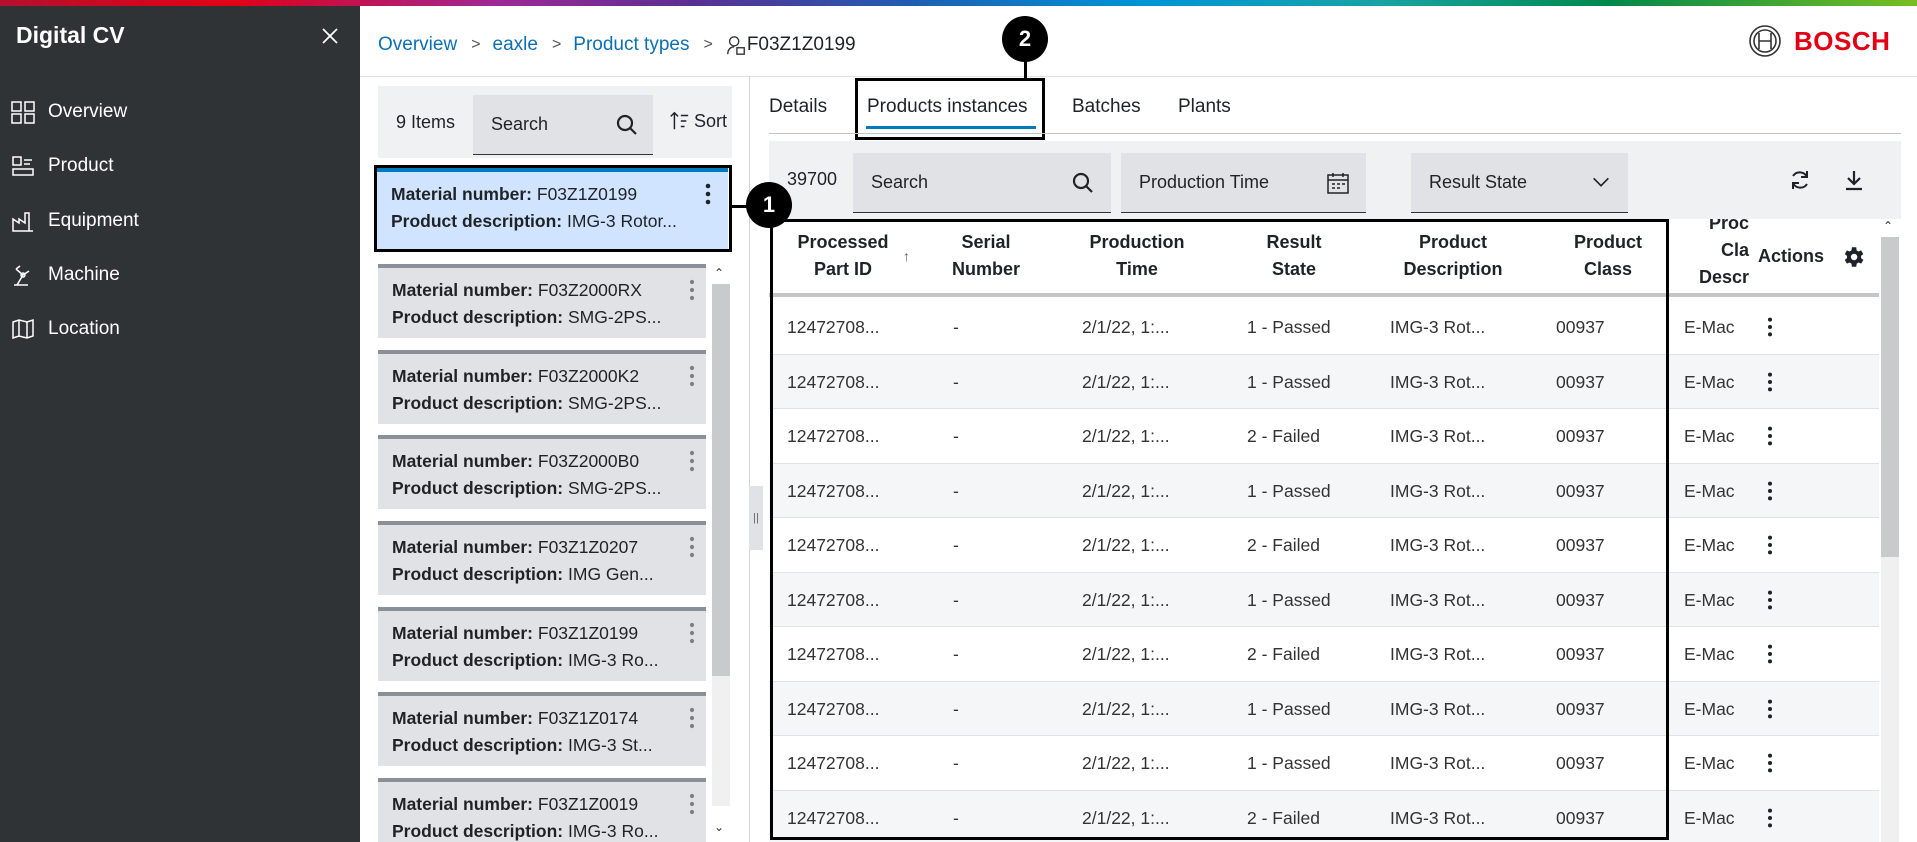 This screenshot has width=1917, height=842. I want to click on column-header-processed-part-id: Processed Part ID ↑, so click(843, 256).